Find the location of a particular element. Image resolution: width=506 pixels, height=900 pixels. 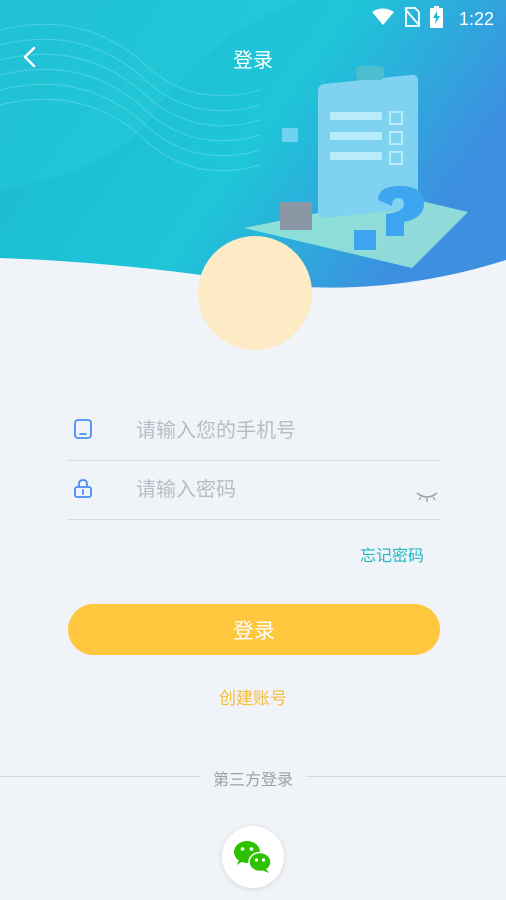

create-account-link: 创建账号 is located at coordinates (253, 696).